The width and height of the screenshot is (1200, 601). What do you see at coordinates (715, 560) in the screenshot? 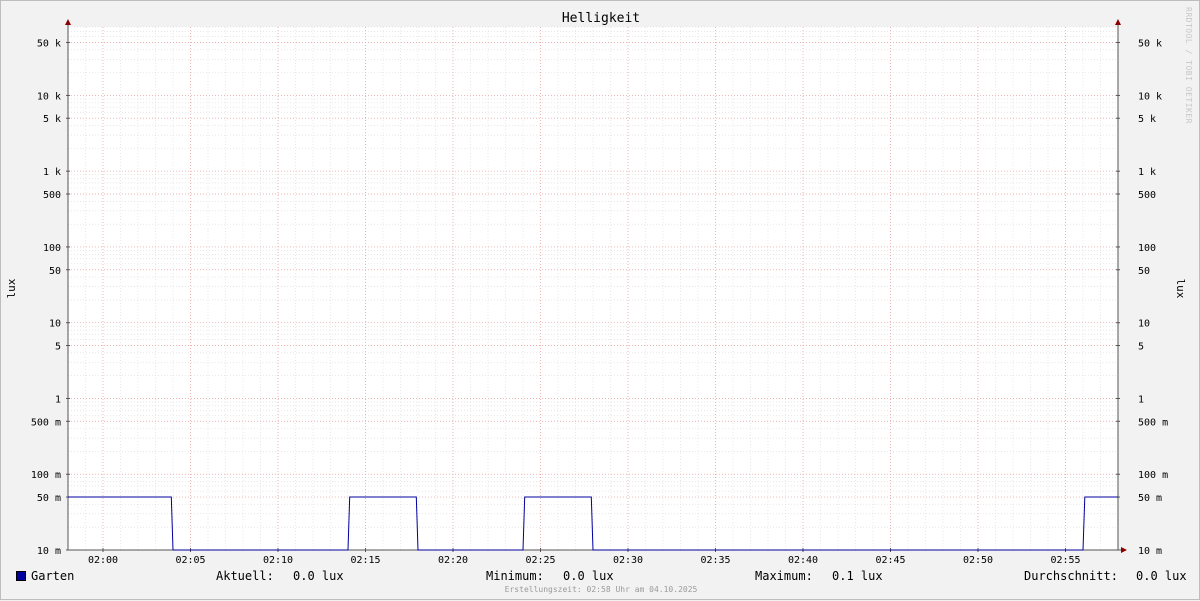
I see `x-tick-label: 02:35` at bounding box center [715, 560].